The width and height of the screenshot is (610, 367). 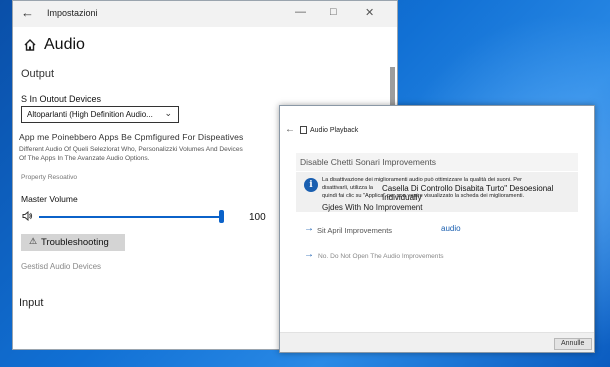 What do you see at coordinates (49, 199) in the screenshot?
I see `master-volume-label: Master Volume` at bounding box center [49, 199].